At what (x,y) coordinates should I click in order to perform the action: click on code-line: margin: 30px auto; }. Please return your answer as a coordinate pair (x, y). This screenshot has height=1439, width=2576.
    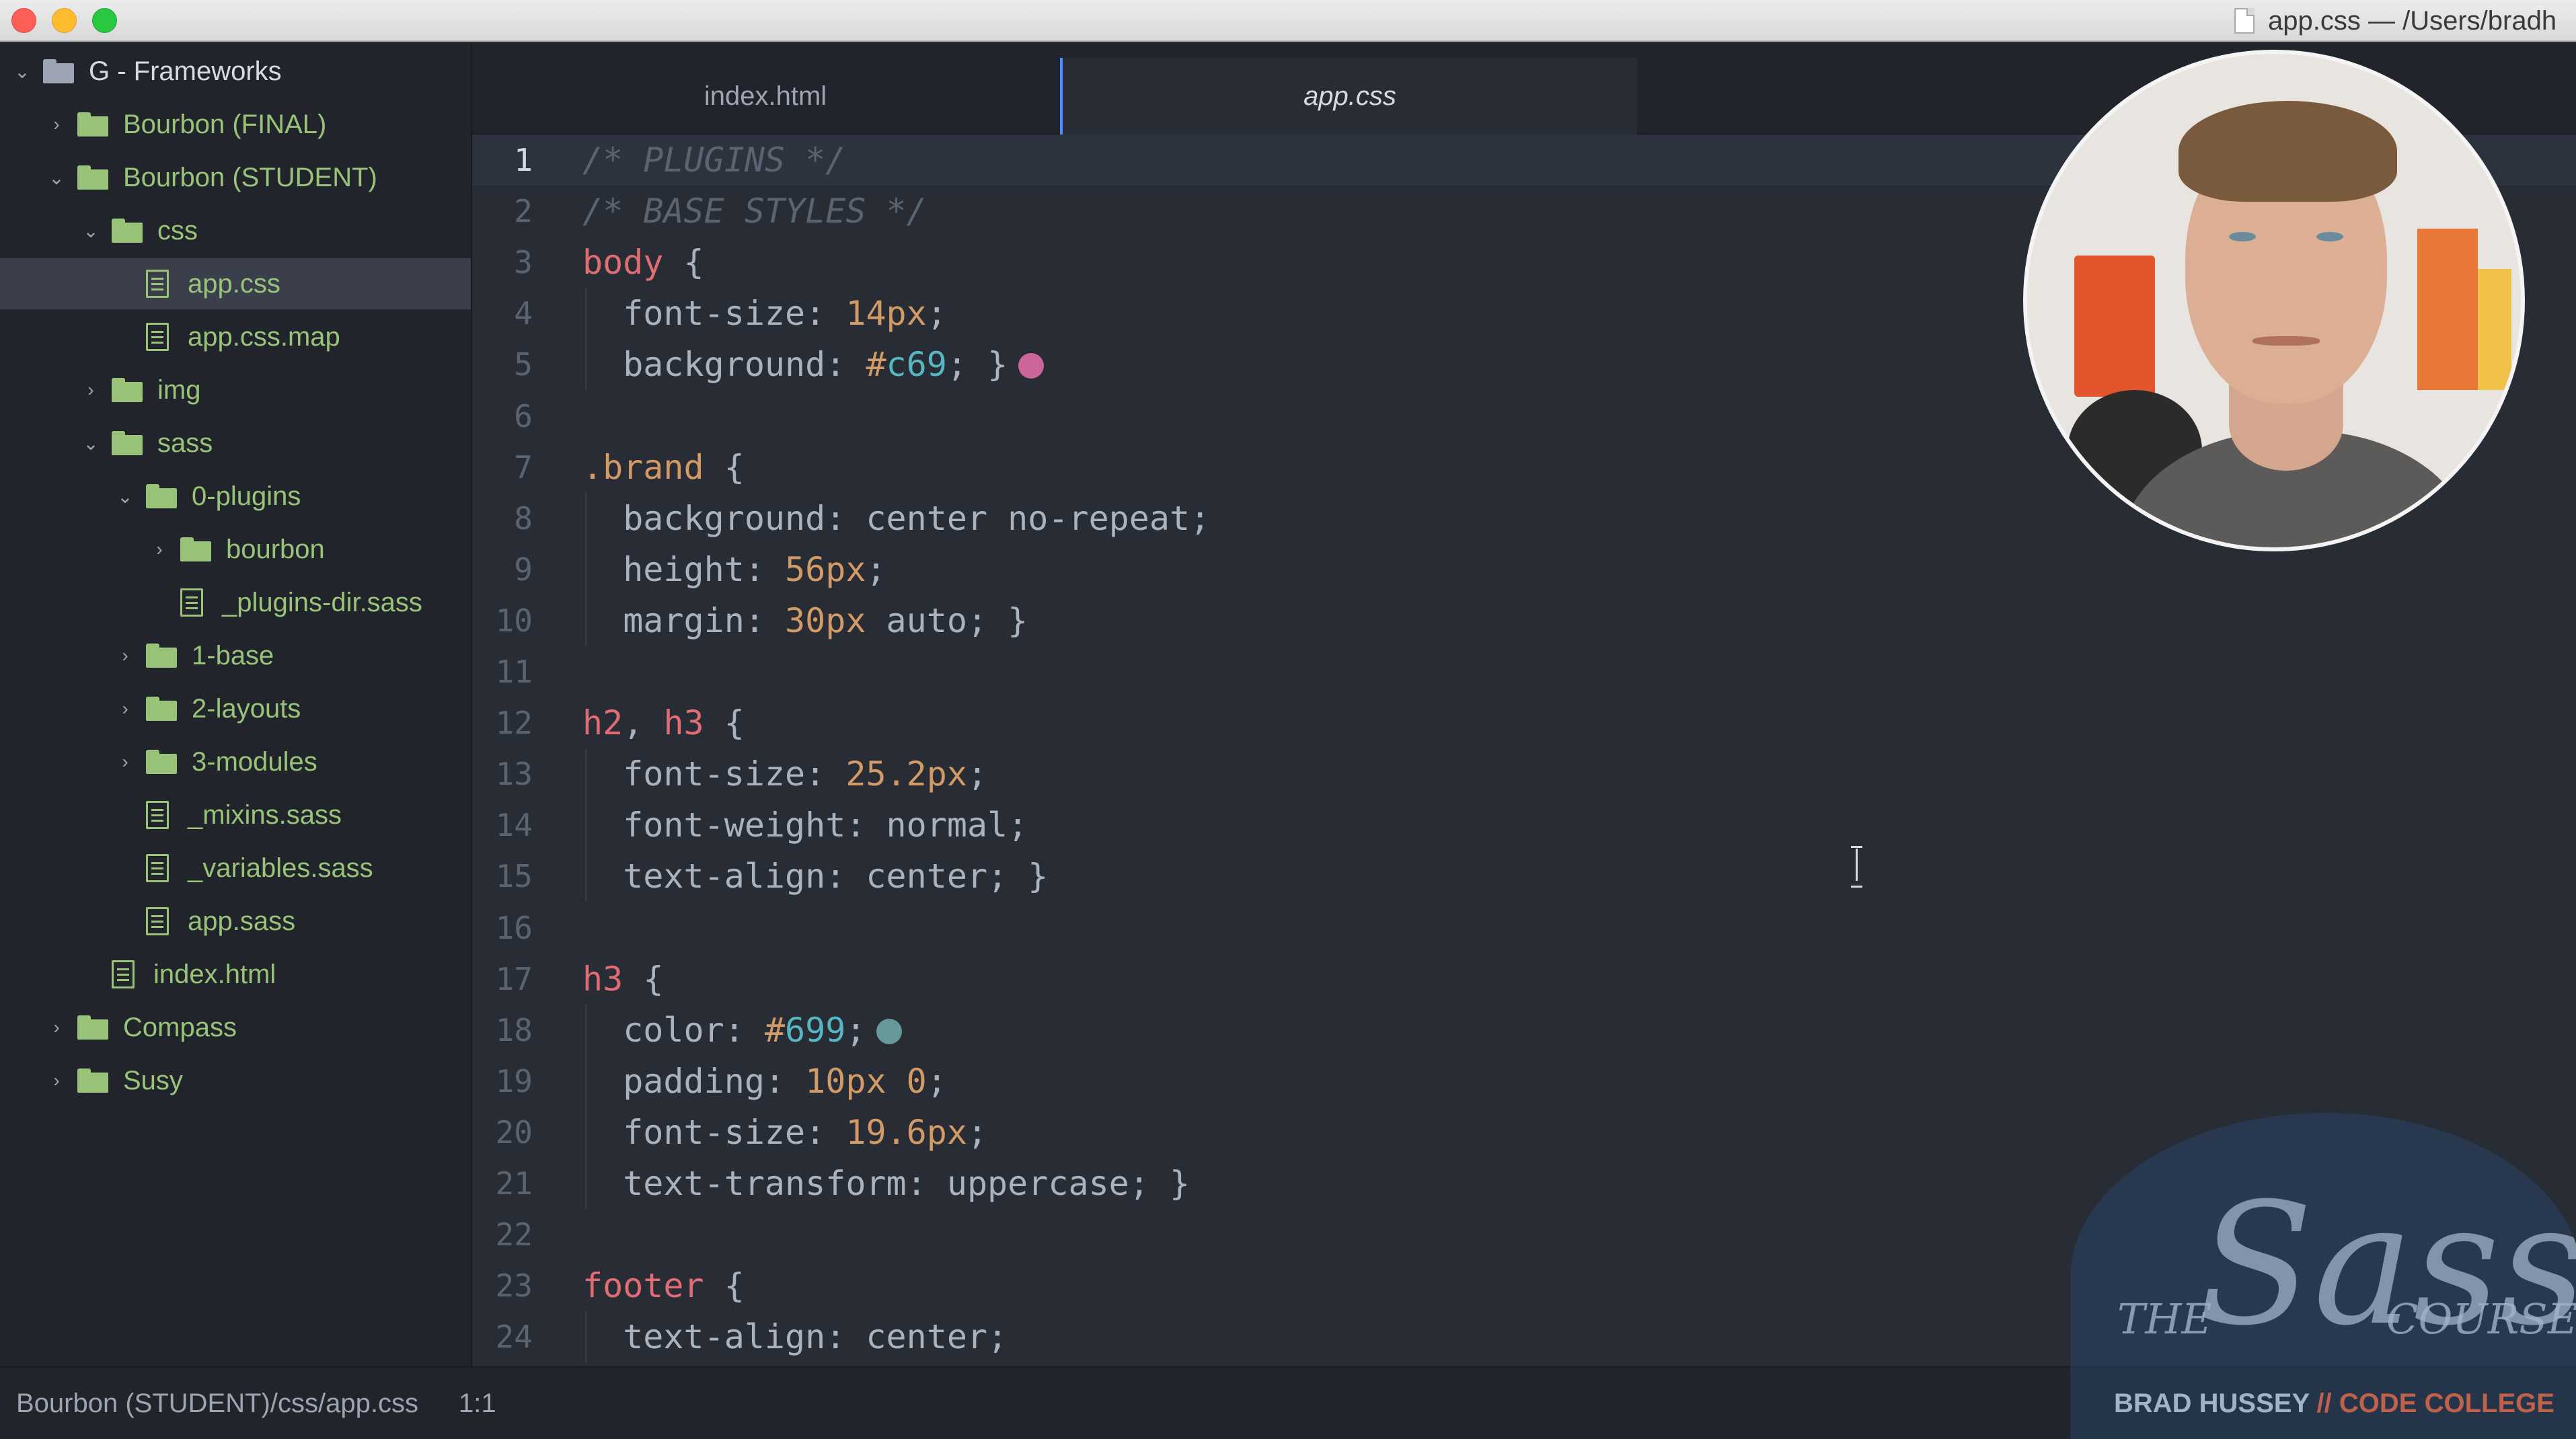
    Looking at the image, I should click on (805, 620).